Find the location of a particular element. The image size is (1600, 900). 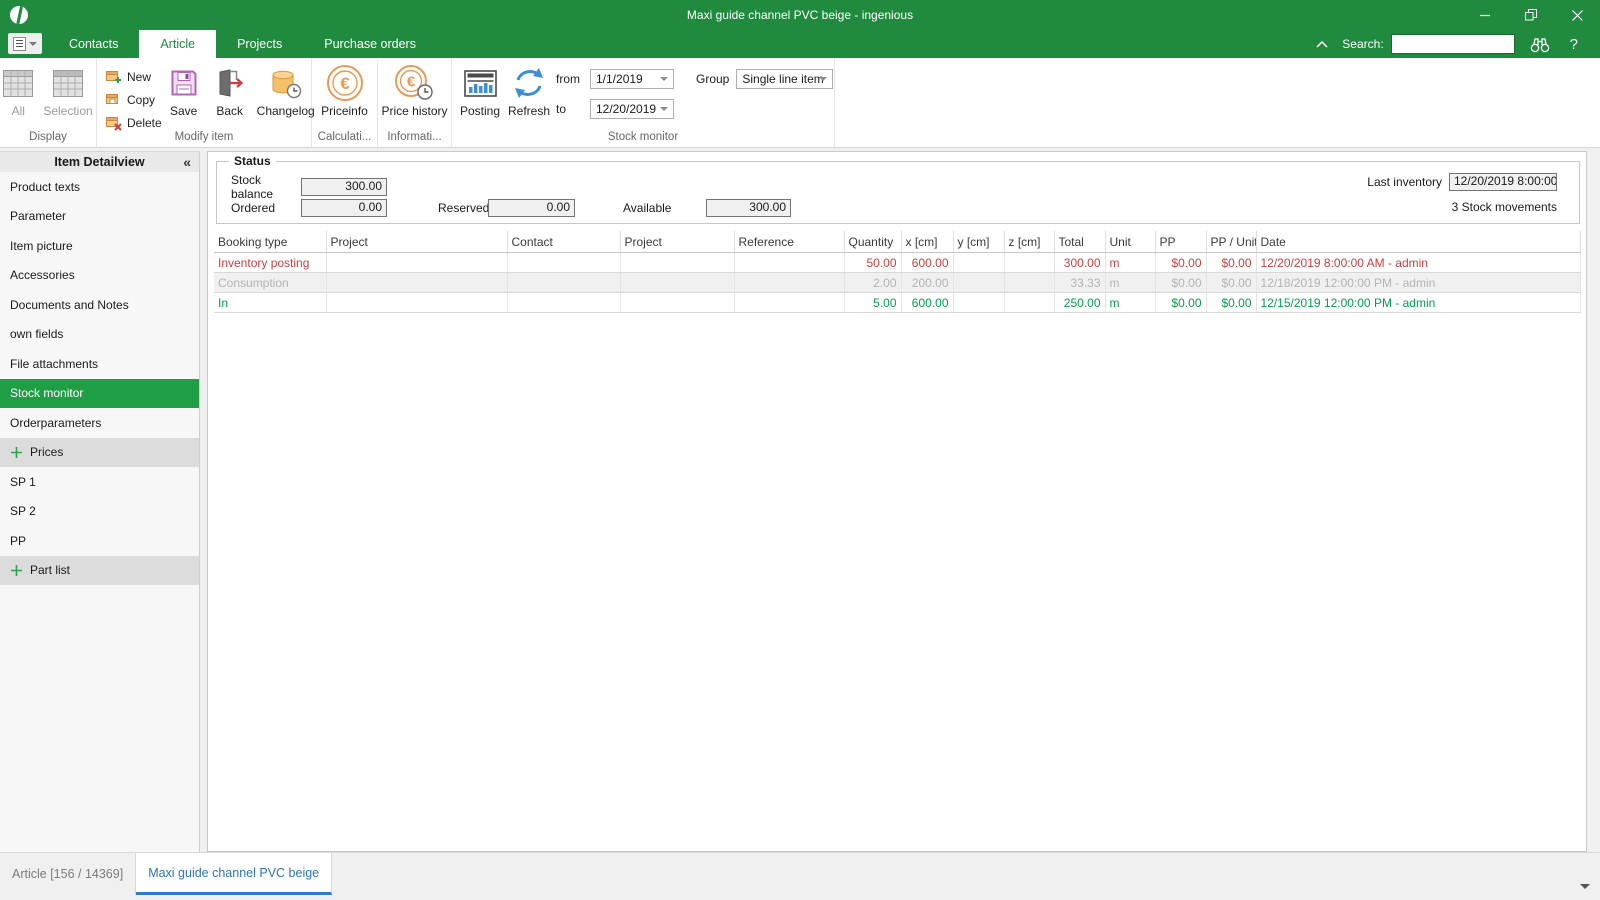

sidebar-item-orderparameters: Orderparameters is located at coordinates (99, 423).